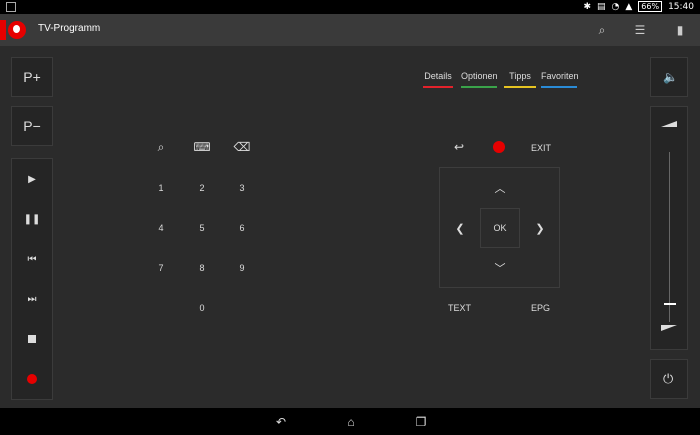 The image size is (700, 435). I want to click on app-title: TV-Programm, so click(69, 28).